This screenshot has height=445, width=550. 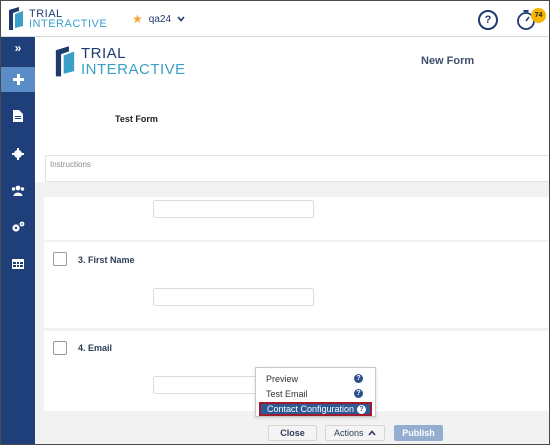 I want to click on form-logo-line2: INTERACTIVE, so click(x=133, y=69).